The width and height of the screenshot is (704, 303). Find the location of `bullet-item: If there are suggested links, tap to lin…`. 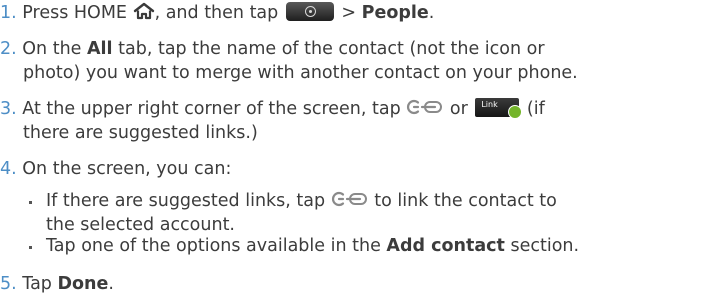

bullet-item: If there are suggested links, tap to lin… is located at coordinates (301, 201).